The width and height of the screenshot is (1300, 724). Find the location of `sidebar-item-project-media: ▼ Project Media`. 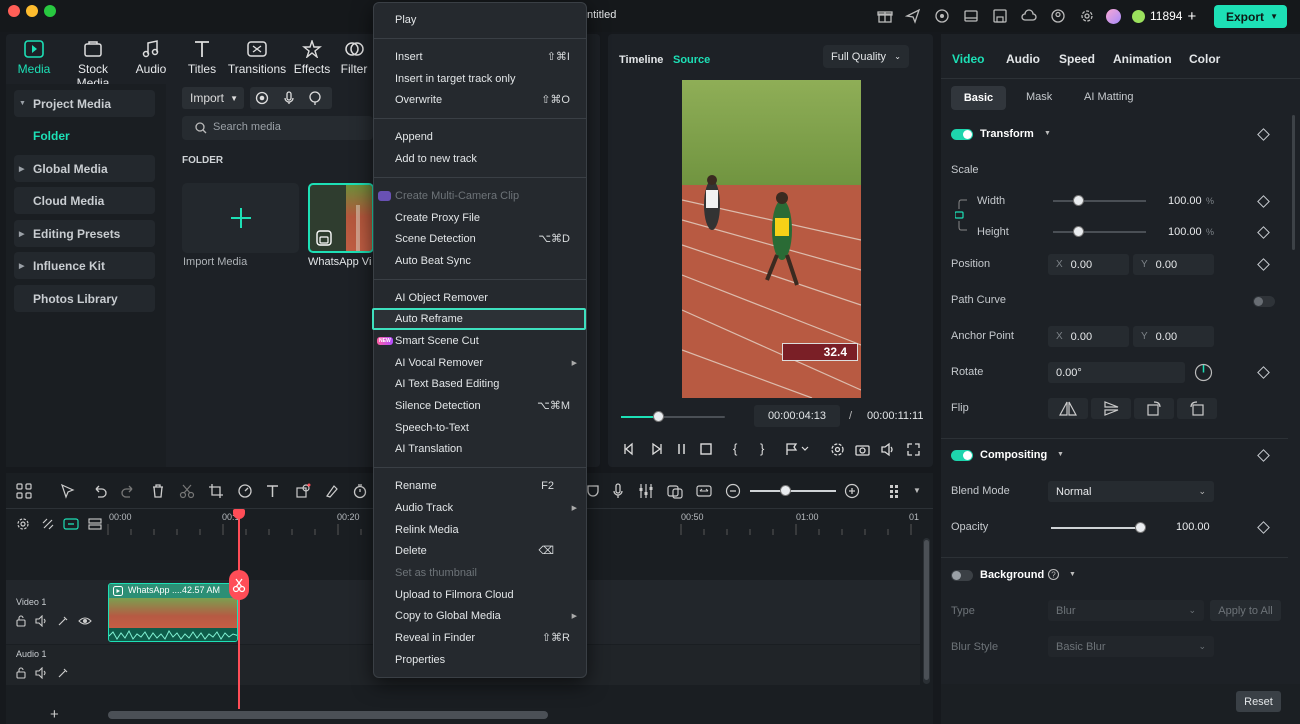

sidebar-item-project-media: ▼ Project Media is located at coordinates (84, 103).